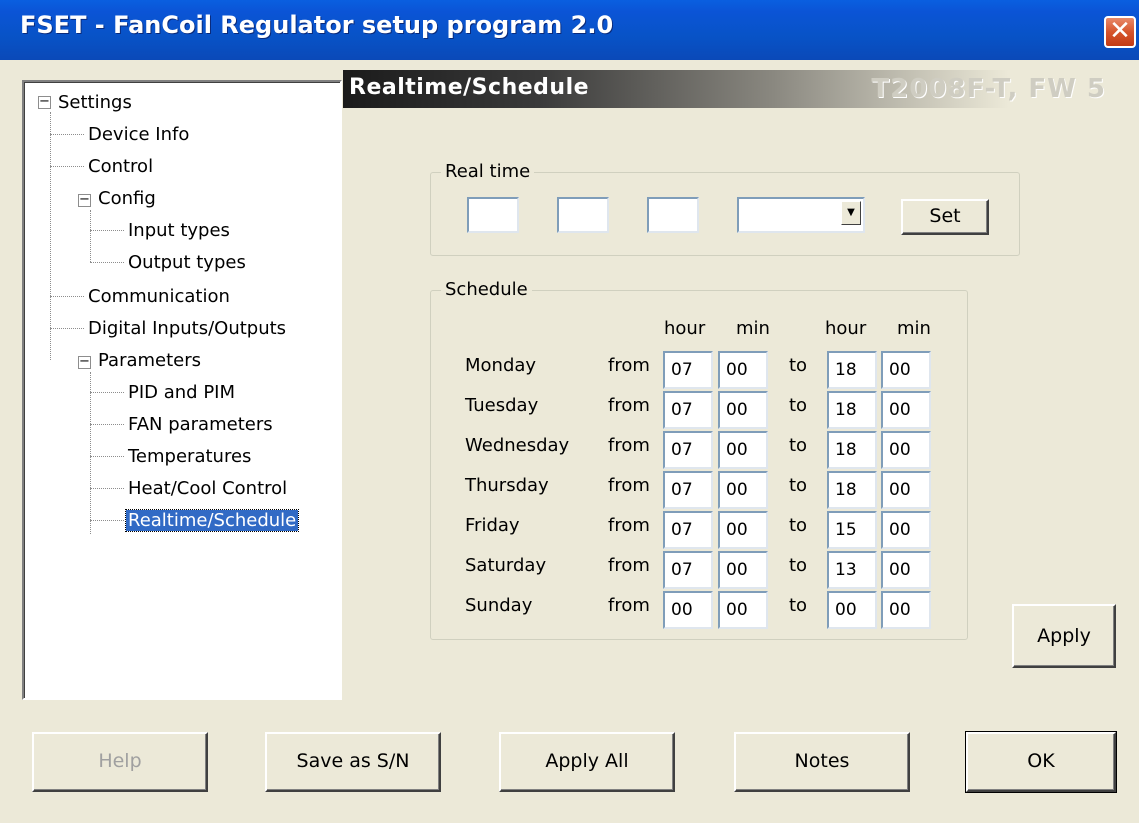  I want to click on tree-item-parameters: Parameters, so click(149, 361).